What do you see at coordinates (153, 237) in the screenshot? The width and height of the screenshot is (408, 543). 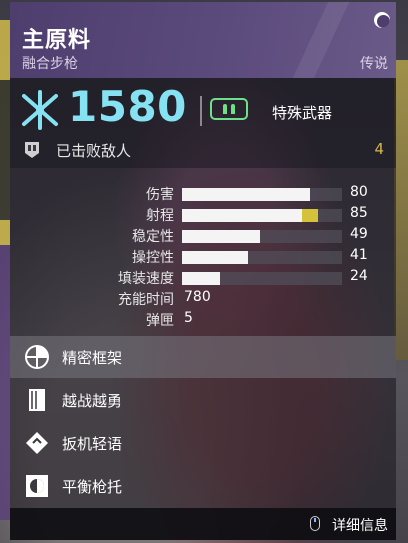 I see `stat-label: 稳定性` at bounding box center [153, 237].